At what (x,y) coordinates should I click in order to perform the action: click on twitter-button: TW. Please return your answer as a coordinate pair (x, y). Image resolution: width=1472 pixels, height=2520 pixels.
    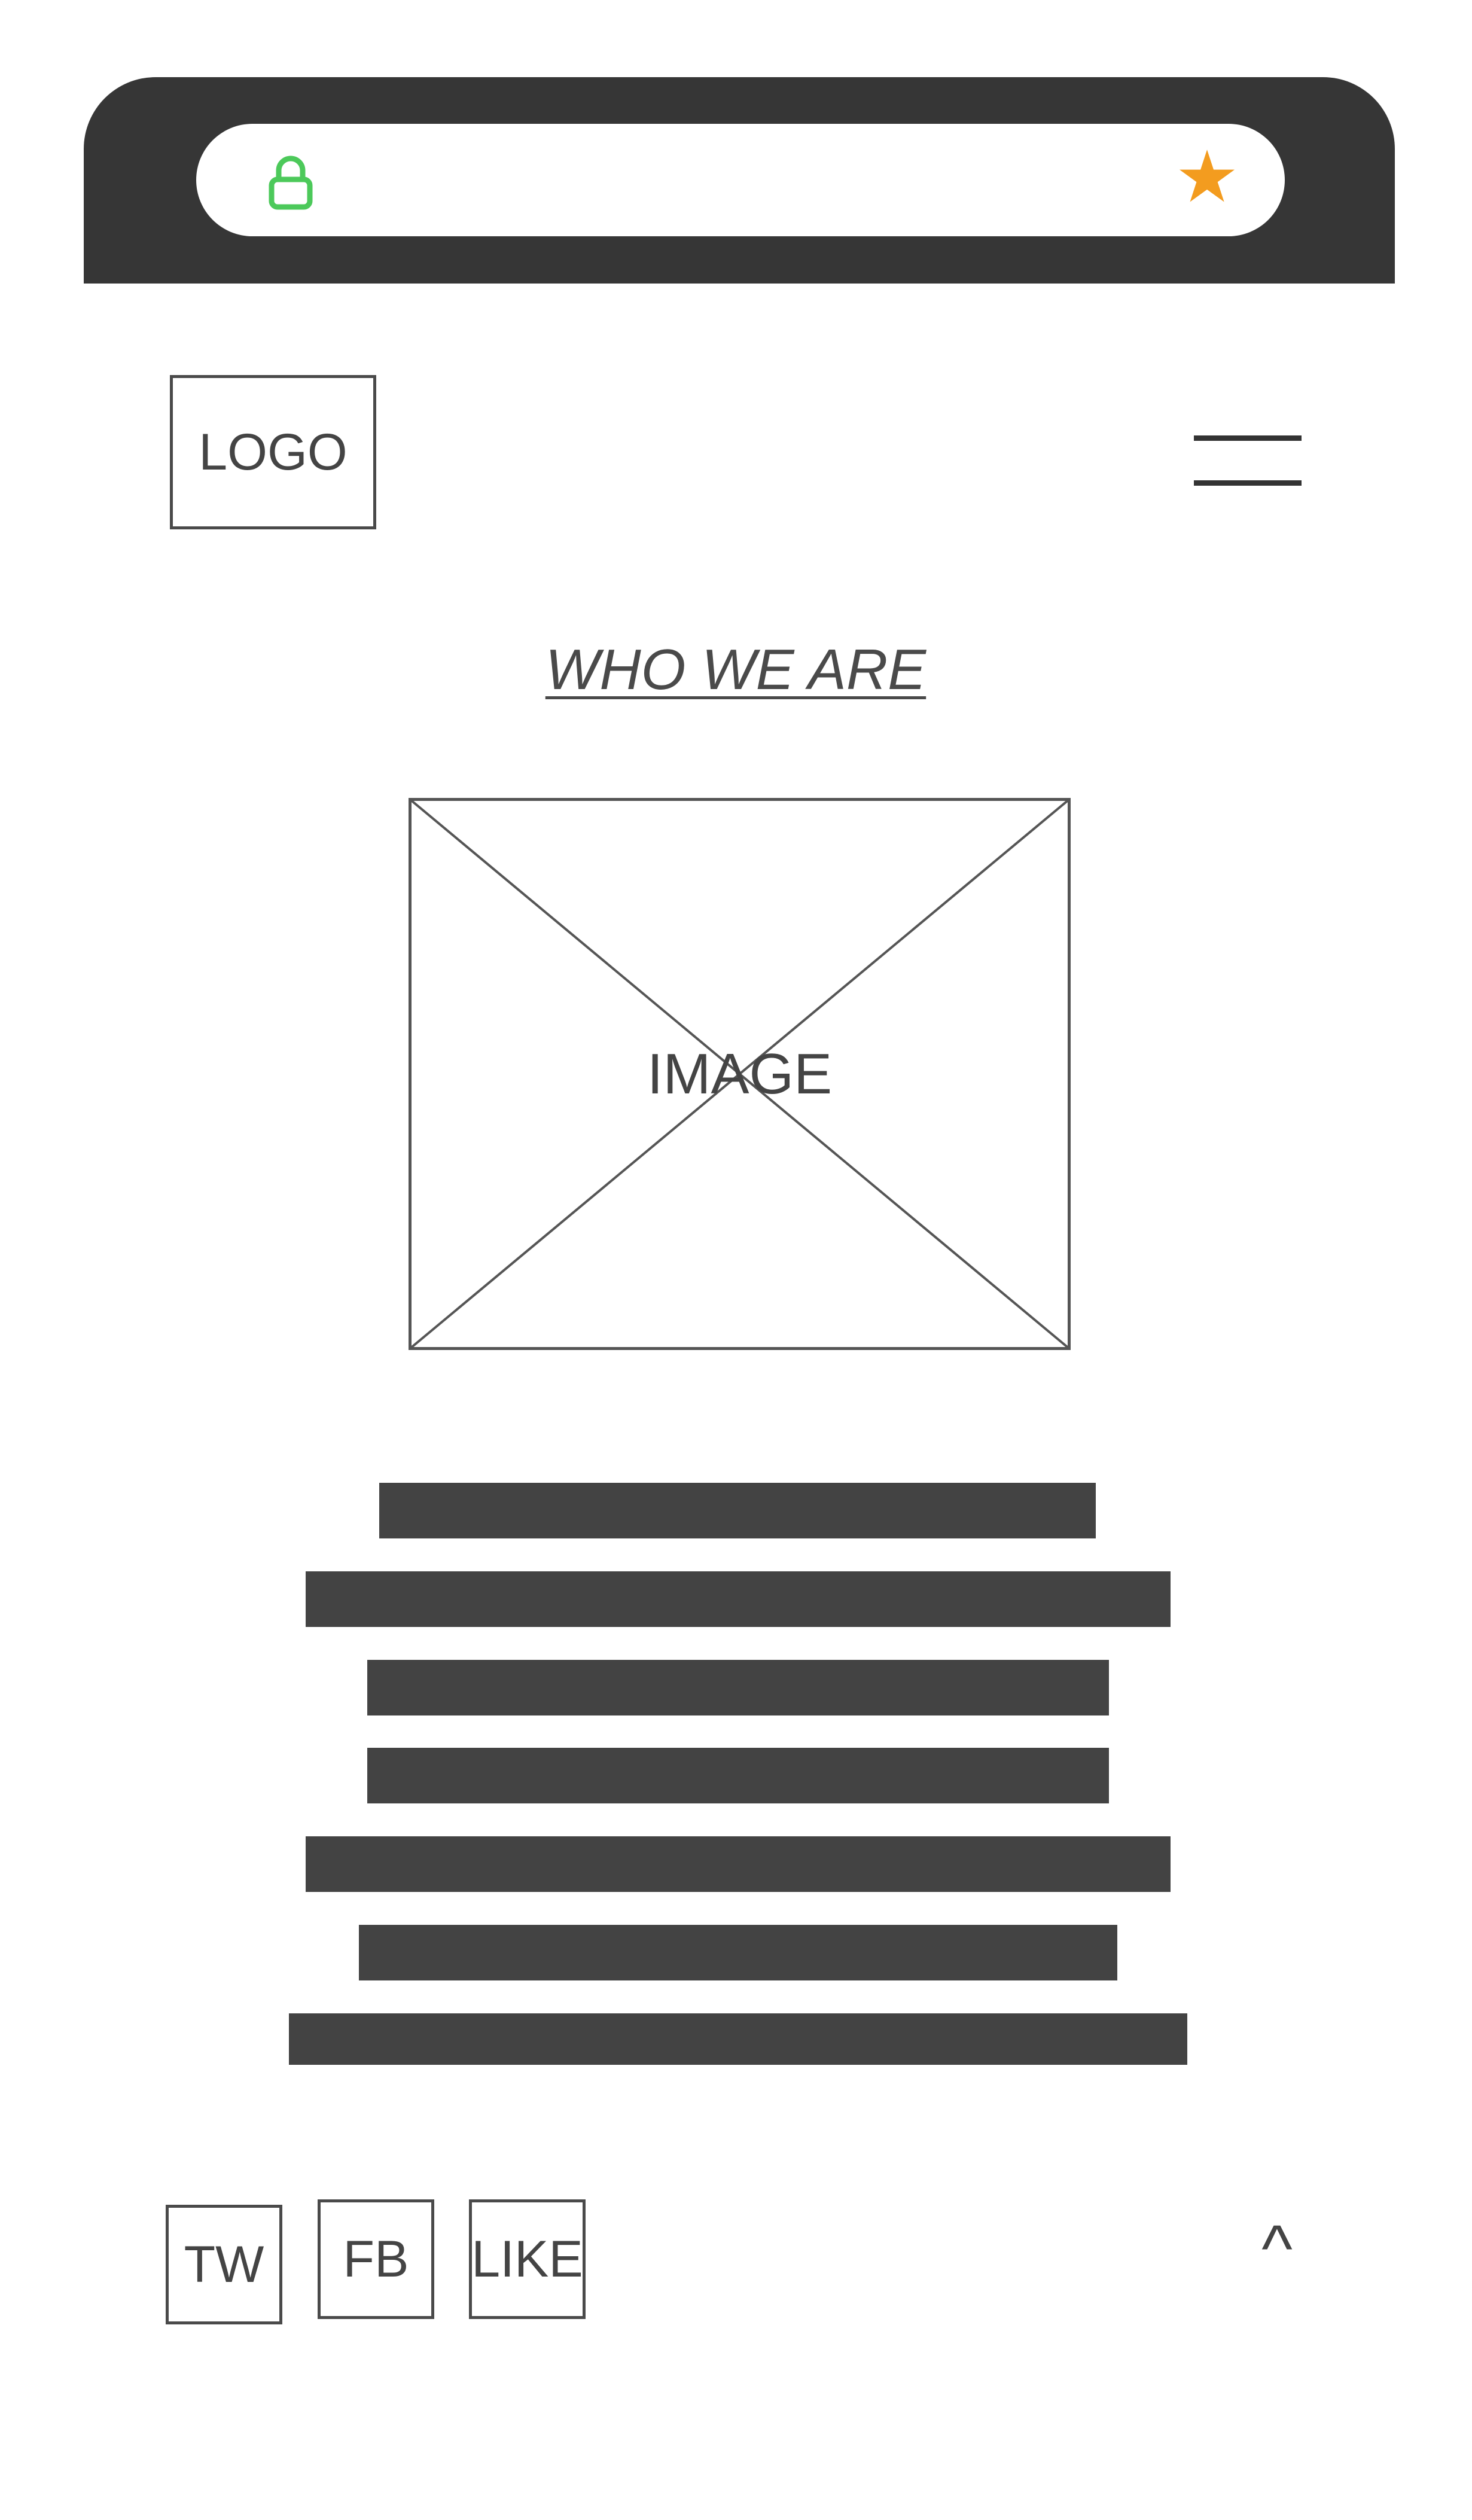
    Looking at the image, I should click on (224, 2264).